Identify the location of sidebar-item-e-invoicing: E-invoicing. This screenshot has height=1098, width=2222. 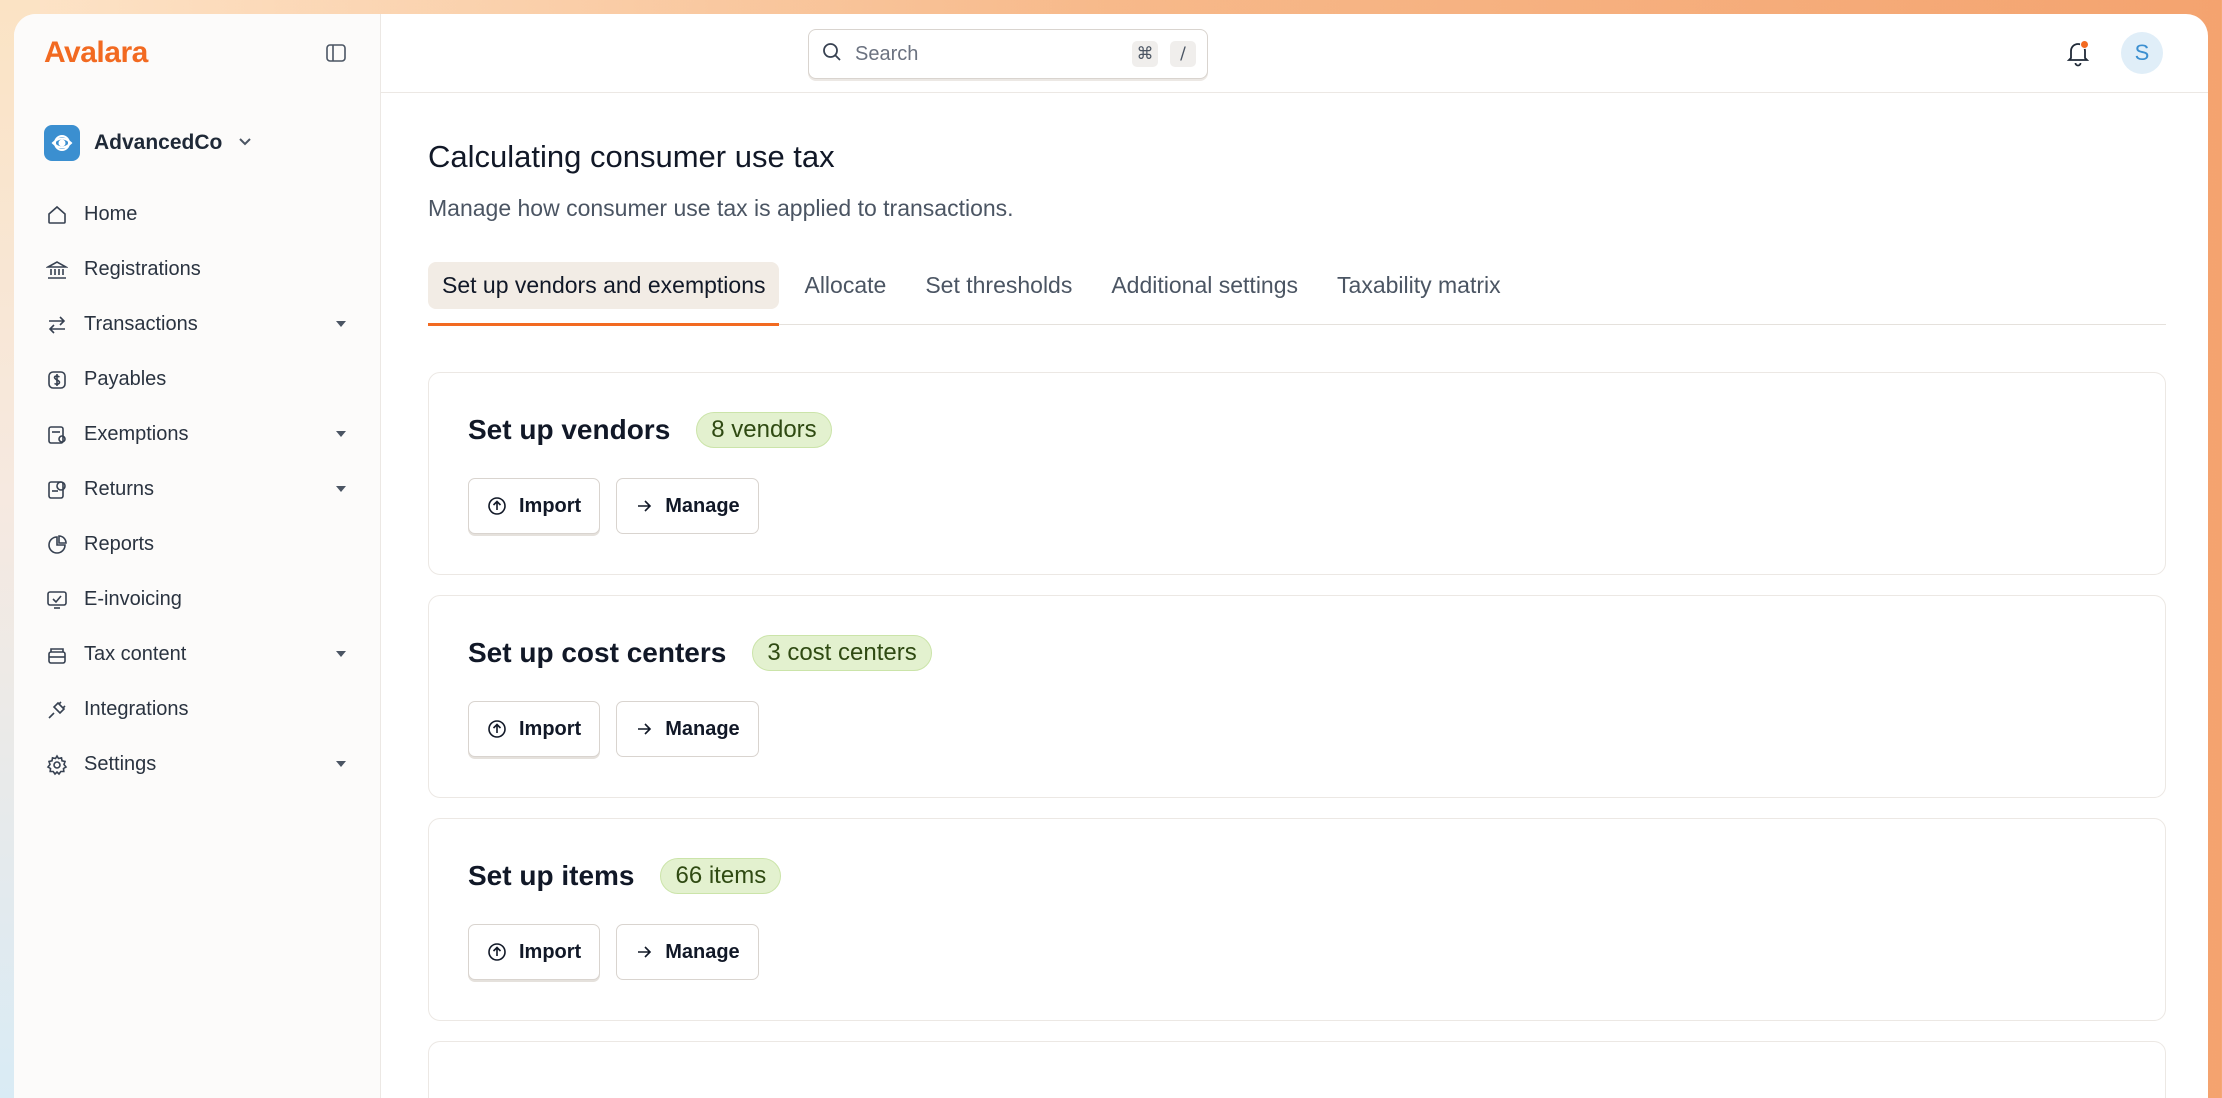
(197, 599).